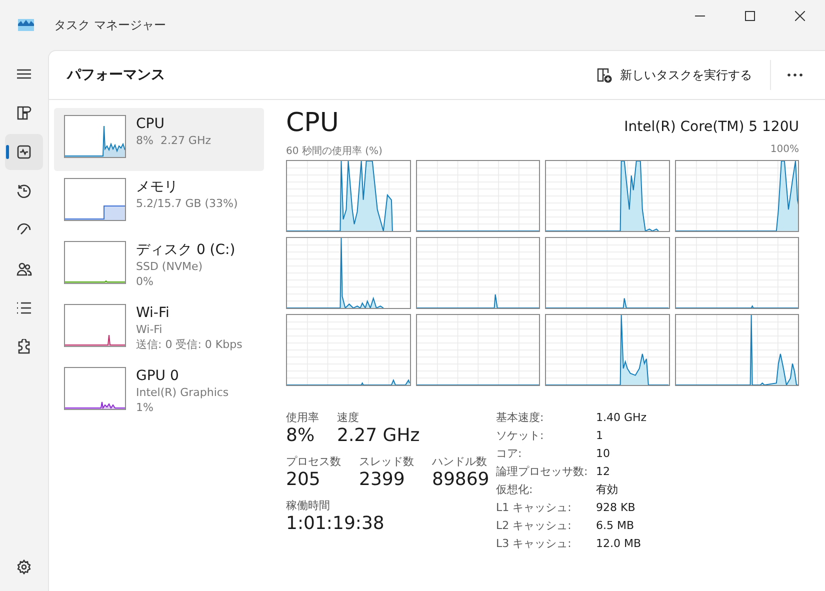 Image resolution: width=825 pixels, height=591 pixels. Describe the element at coordinates (378, 435) in the screenshot. I see `stat-value: 2.27 GHz` at that location.